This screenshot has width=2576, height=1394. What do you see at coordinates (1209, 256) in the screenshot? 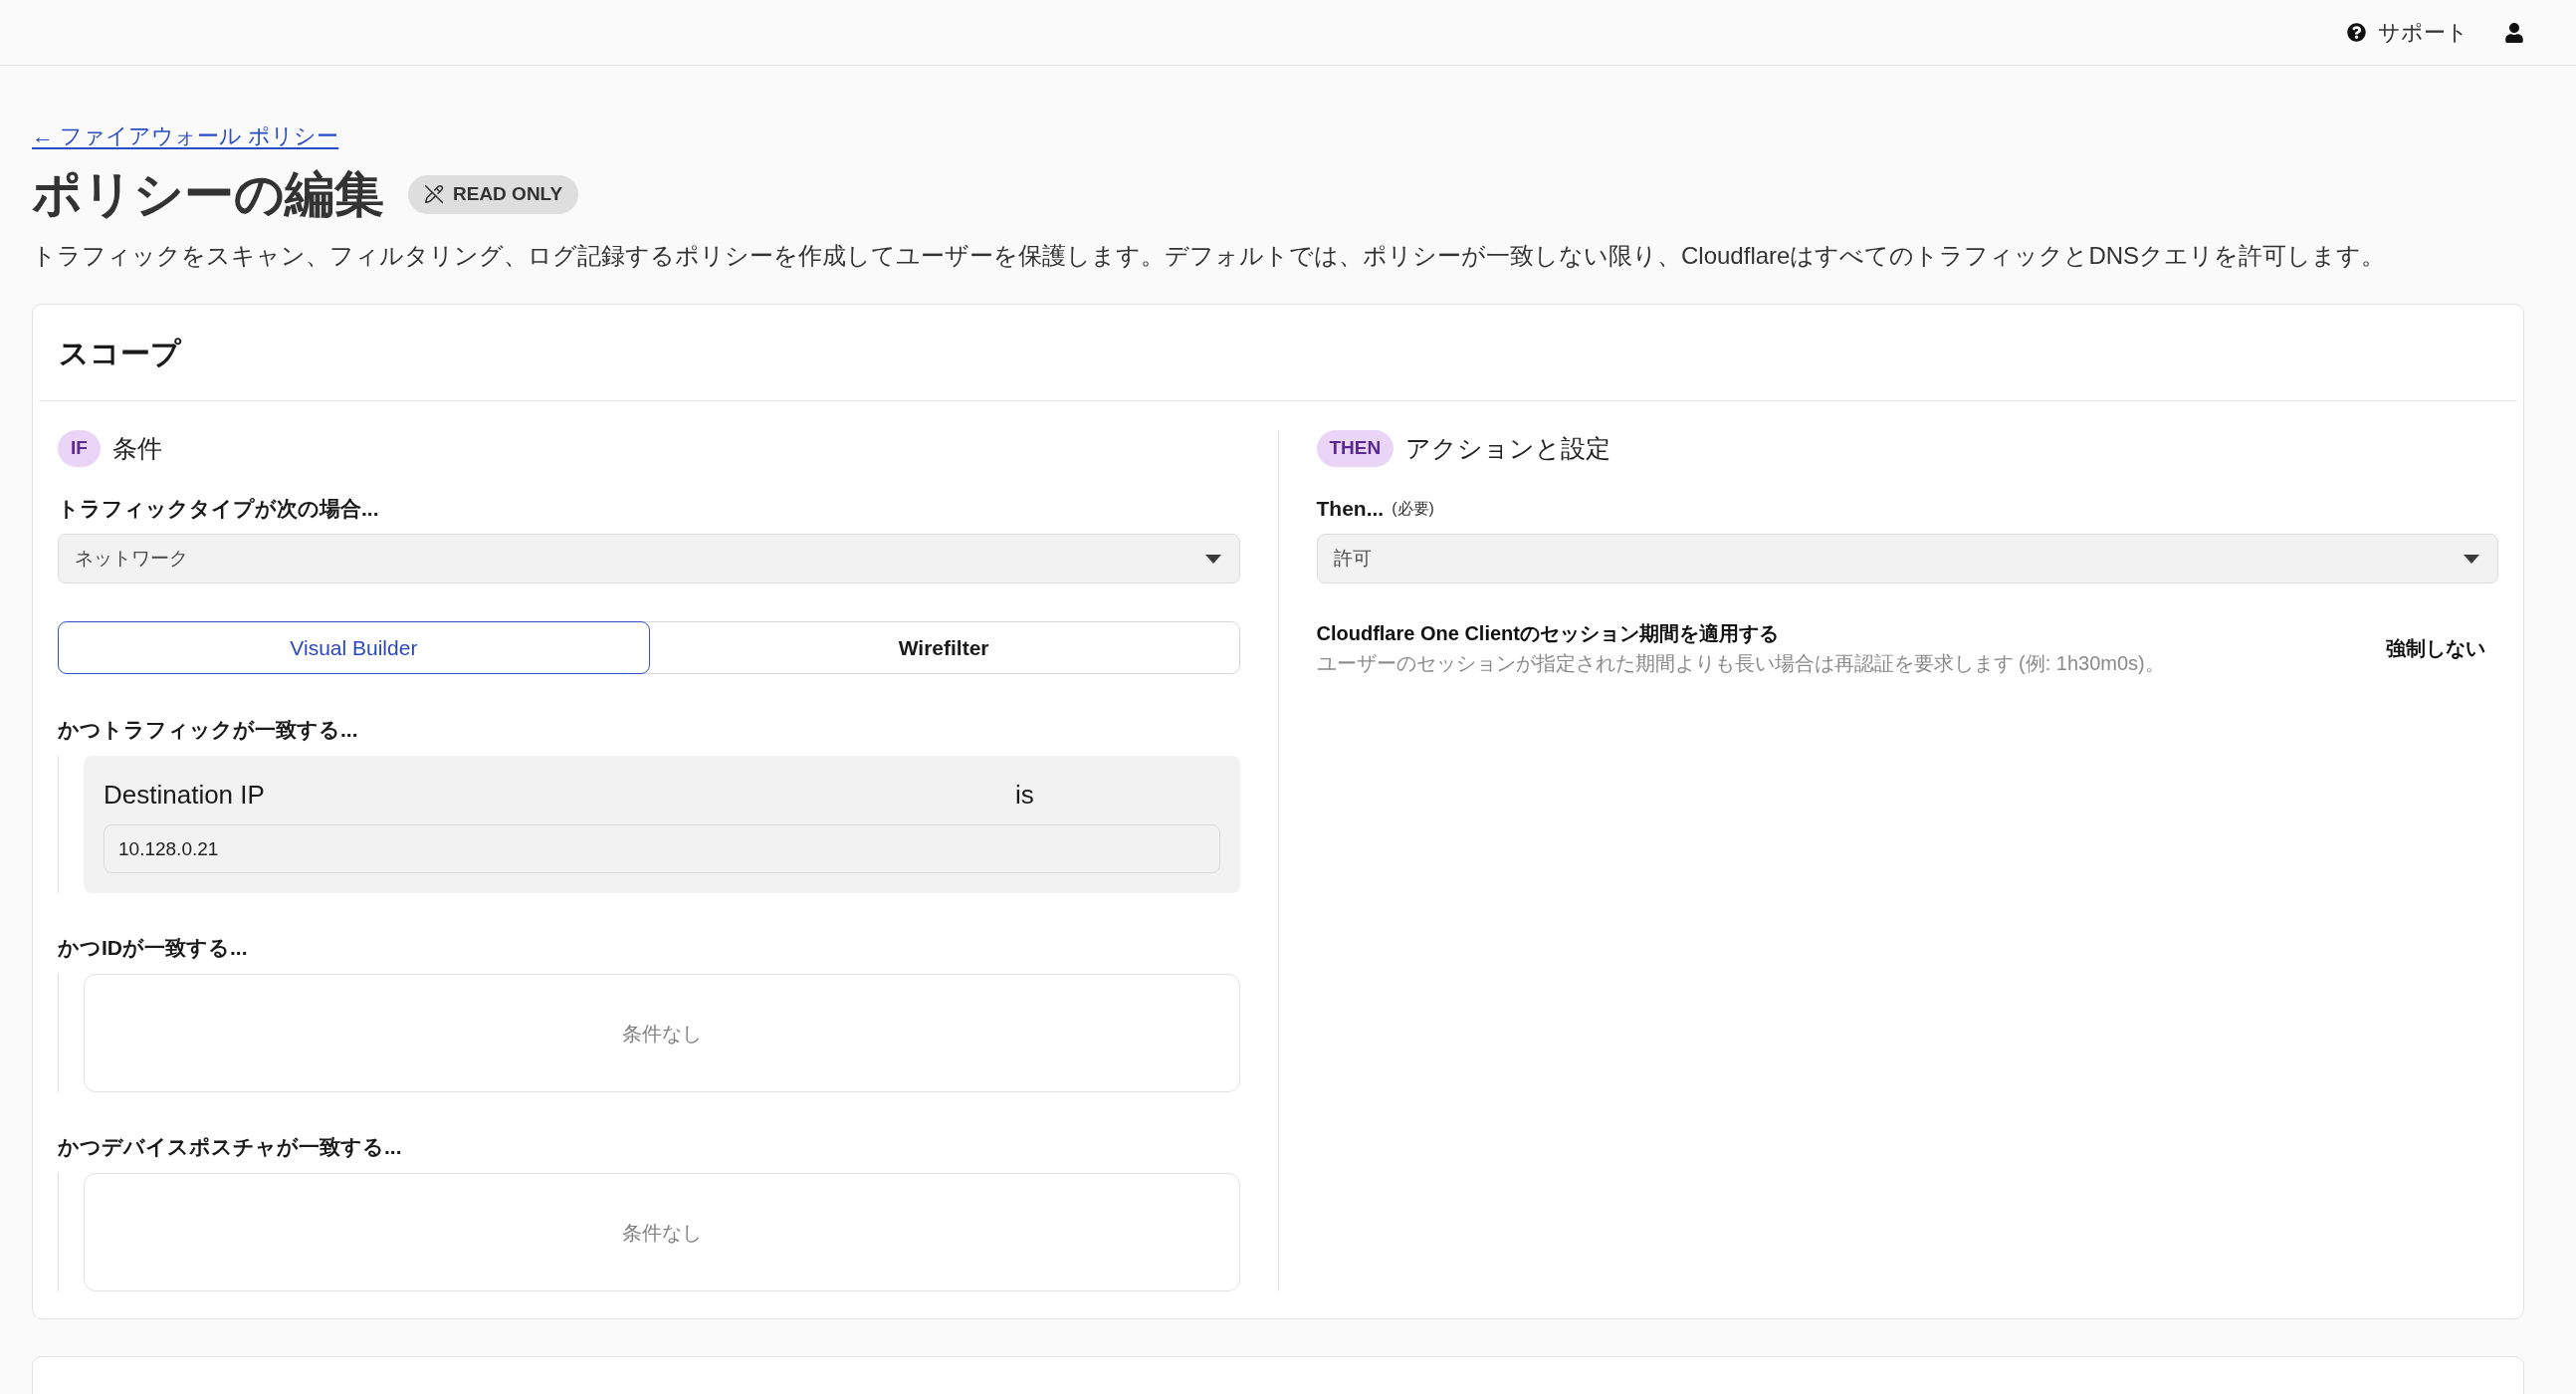
I see `page-description: トラフィックをスキャン、フィルタリング、ログ記録するポリシーを作成してユーザーを保護します。デフォルトでは、ポリシーが一致しない限り、CloudflareはすべてのトラフィックとDNSクエリを許可します。` at bounding box center [1209, 256].